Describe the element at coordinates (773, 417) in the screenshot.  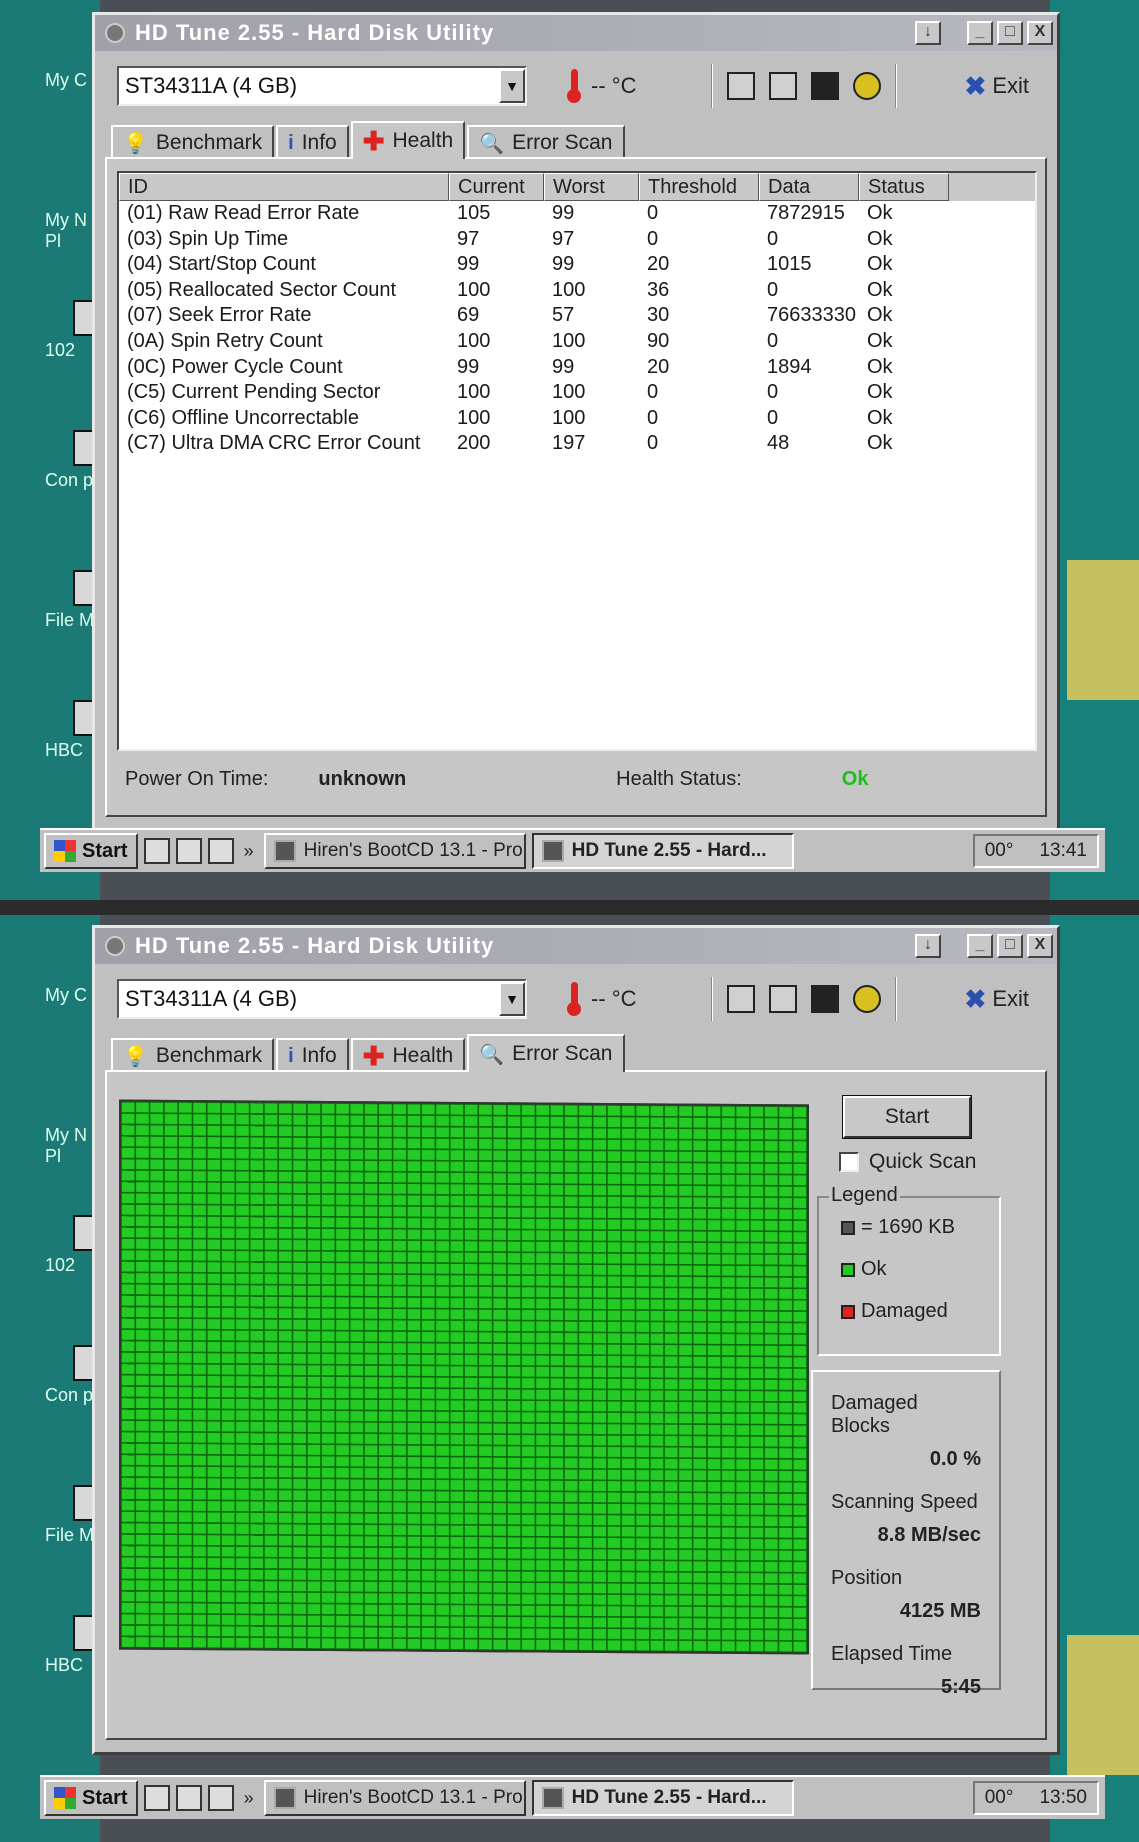
I see `cell-raw-data: 0` at that location.